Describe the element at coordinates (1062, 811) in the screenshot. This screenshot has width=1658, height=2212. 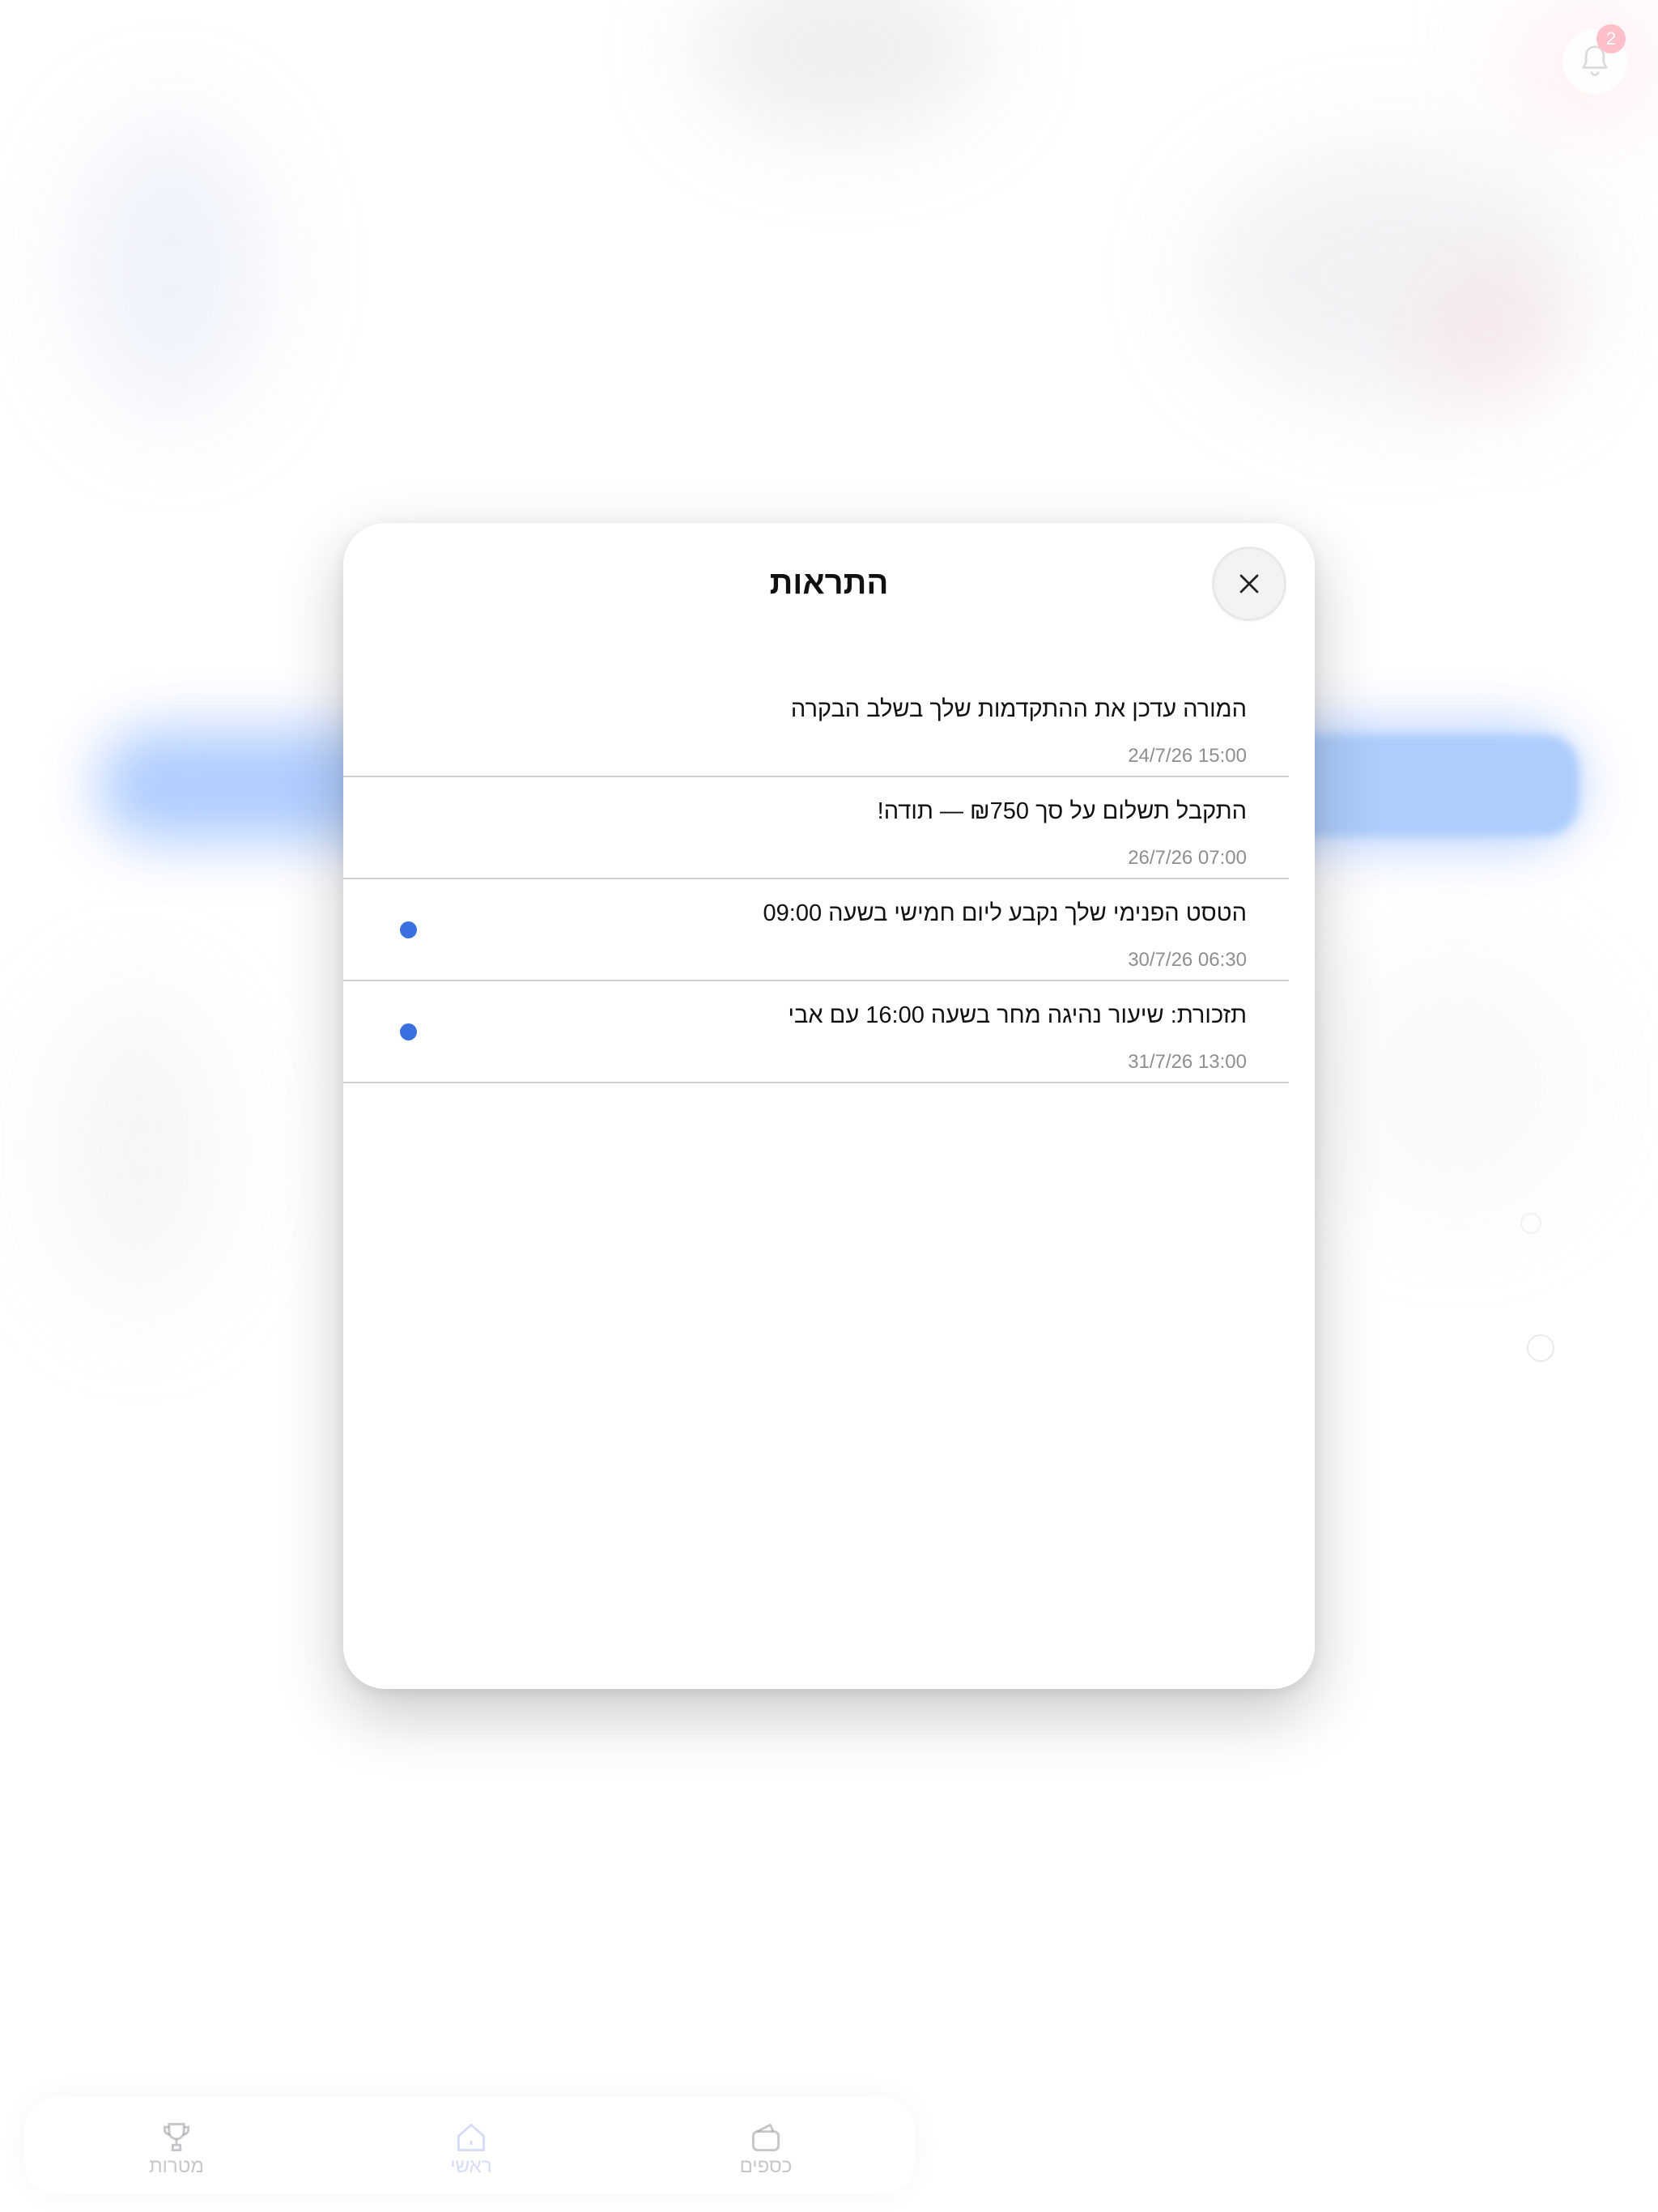
I see `notification-text: התקבל תשלום על סך ₪750 — תודה!` at that location.